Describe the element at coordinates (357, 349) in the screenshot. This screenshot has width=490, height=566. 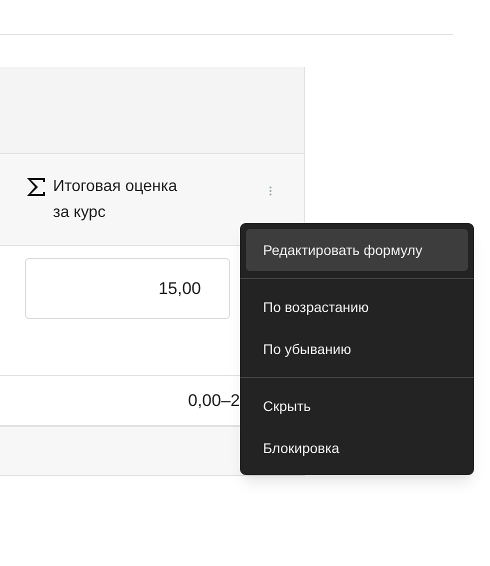
I see `menu-item: По убыванию` at that location.